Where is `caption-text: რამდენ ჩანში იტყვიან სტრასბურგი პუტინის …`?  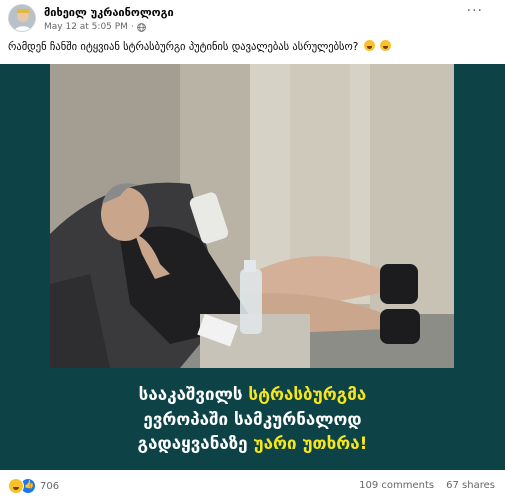
caption-text: რამდენ ჩანში იტყვიან სტრასბურგი პუტინის … is located at coordinates (183, 47).